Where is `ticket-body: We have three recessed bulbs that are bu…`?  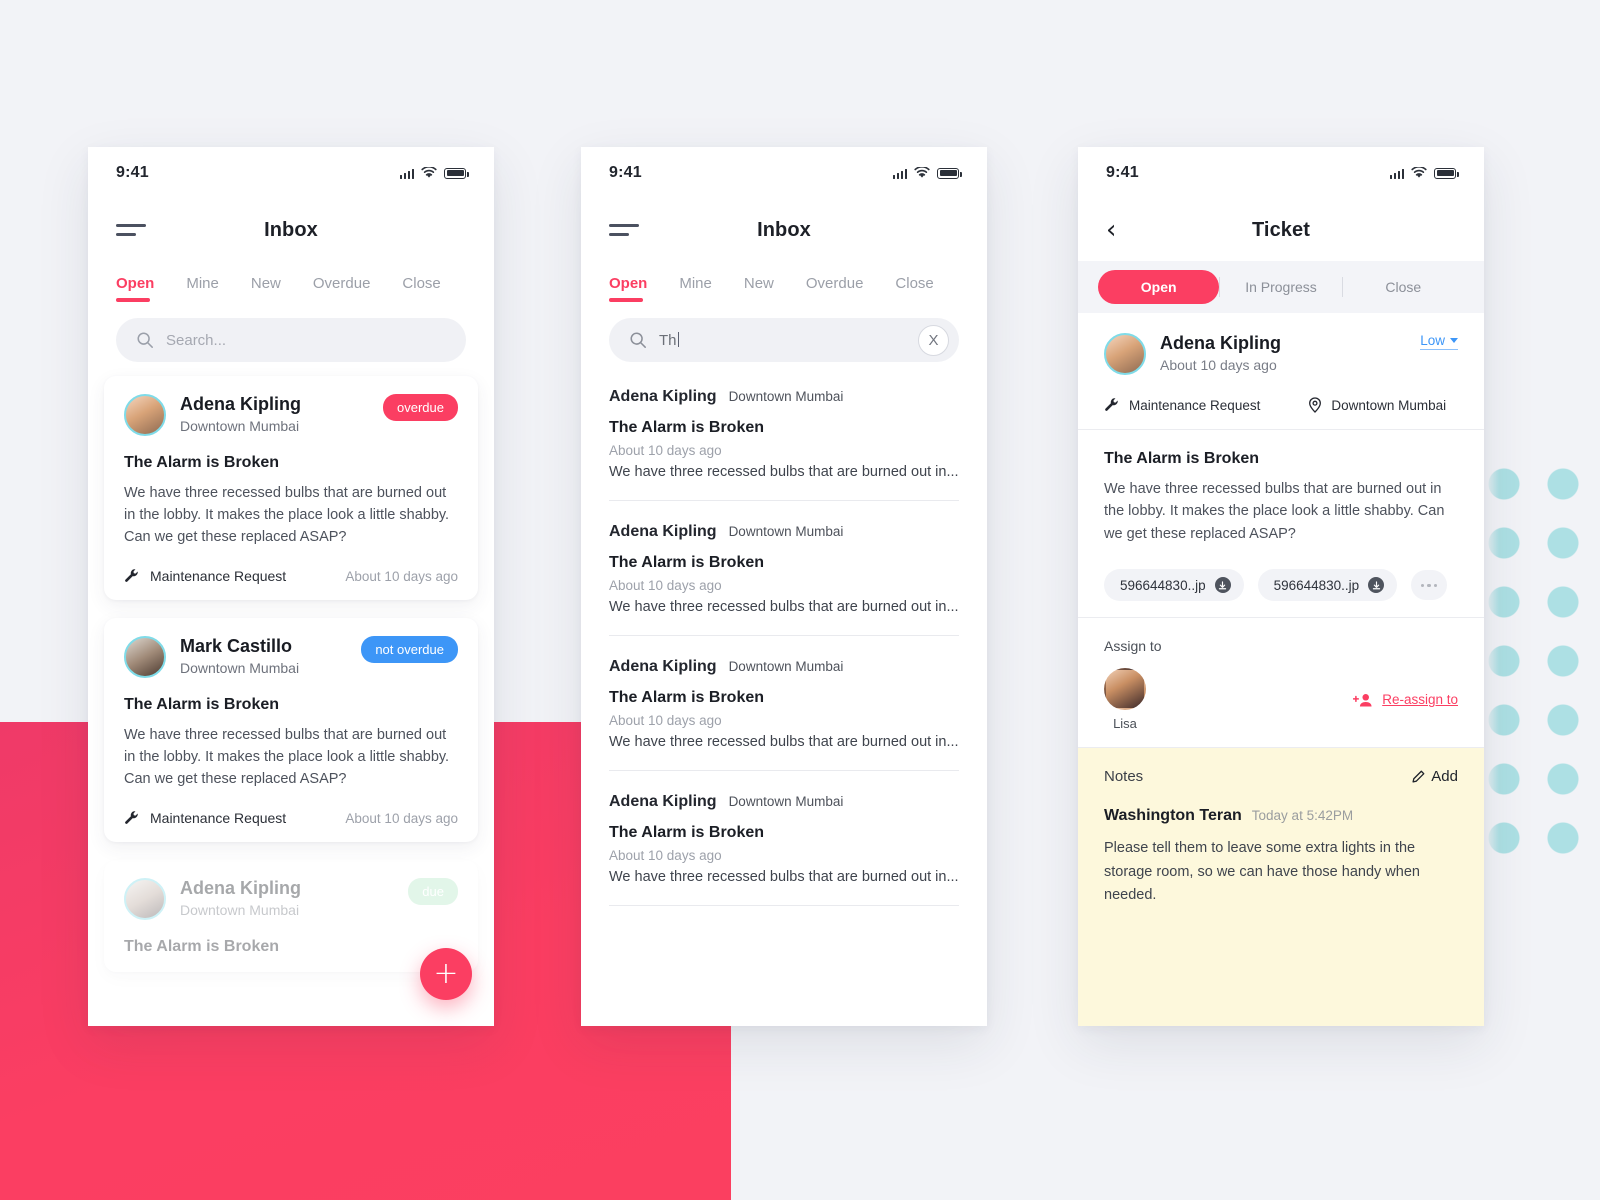 ticket-body: We have three recessed bulbs that are bu… is located at coordinates (1274, 511).